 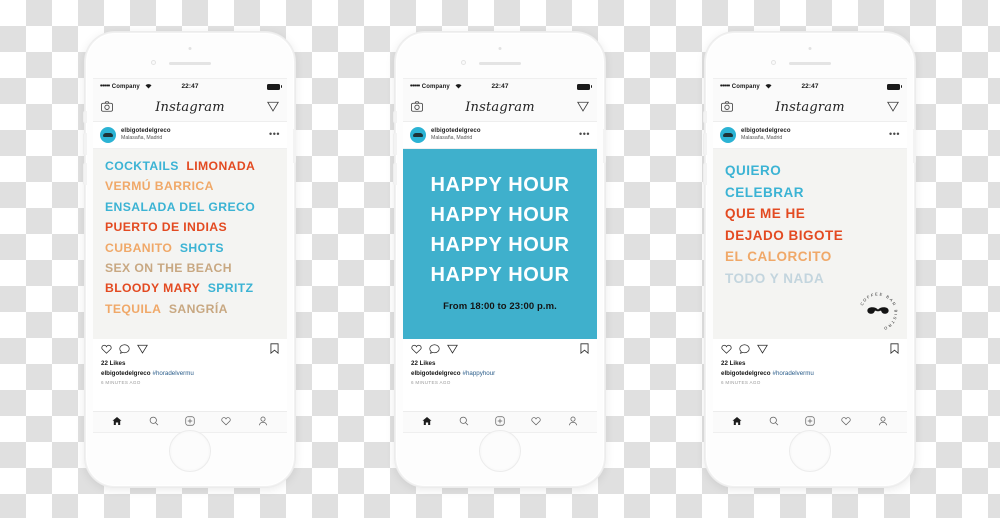 What do you see at coordinates (153, 288) in the screenshot?
I see `menu-word: BLOODY MARY` at bounding box center [153, 288].